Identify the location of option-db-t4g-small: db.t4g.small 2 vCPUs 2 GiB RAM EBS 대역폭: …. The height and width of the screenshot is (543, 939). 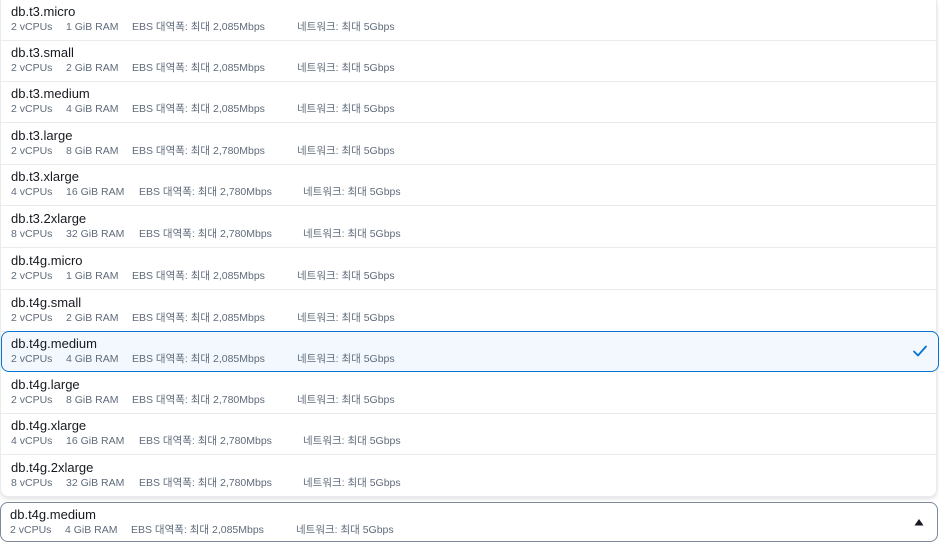
(469, 311).